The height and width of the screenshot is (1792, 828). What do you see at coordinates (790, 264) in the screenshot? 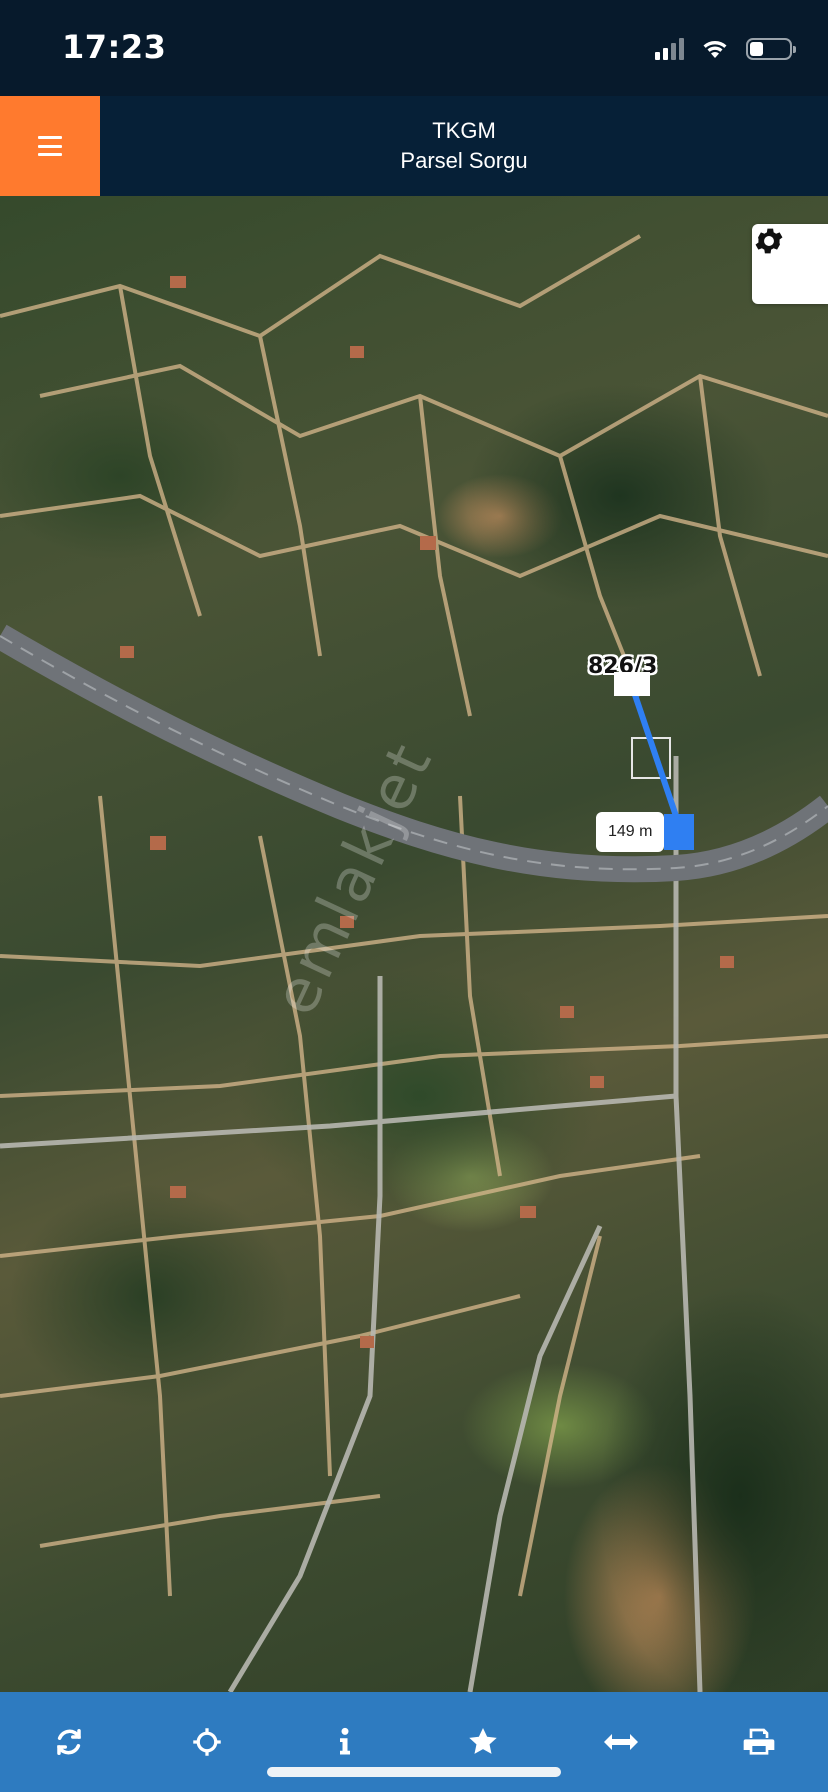
I see `map-settings-button` at bounding box center [790, 264].